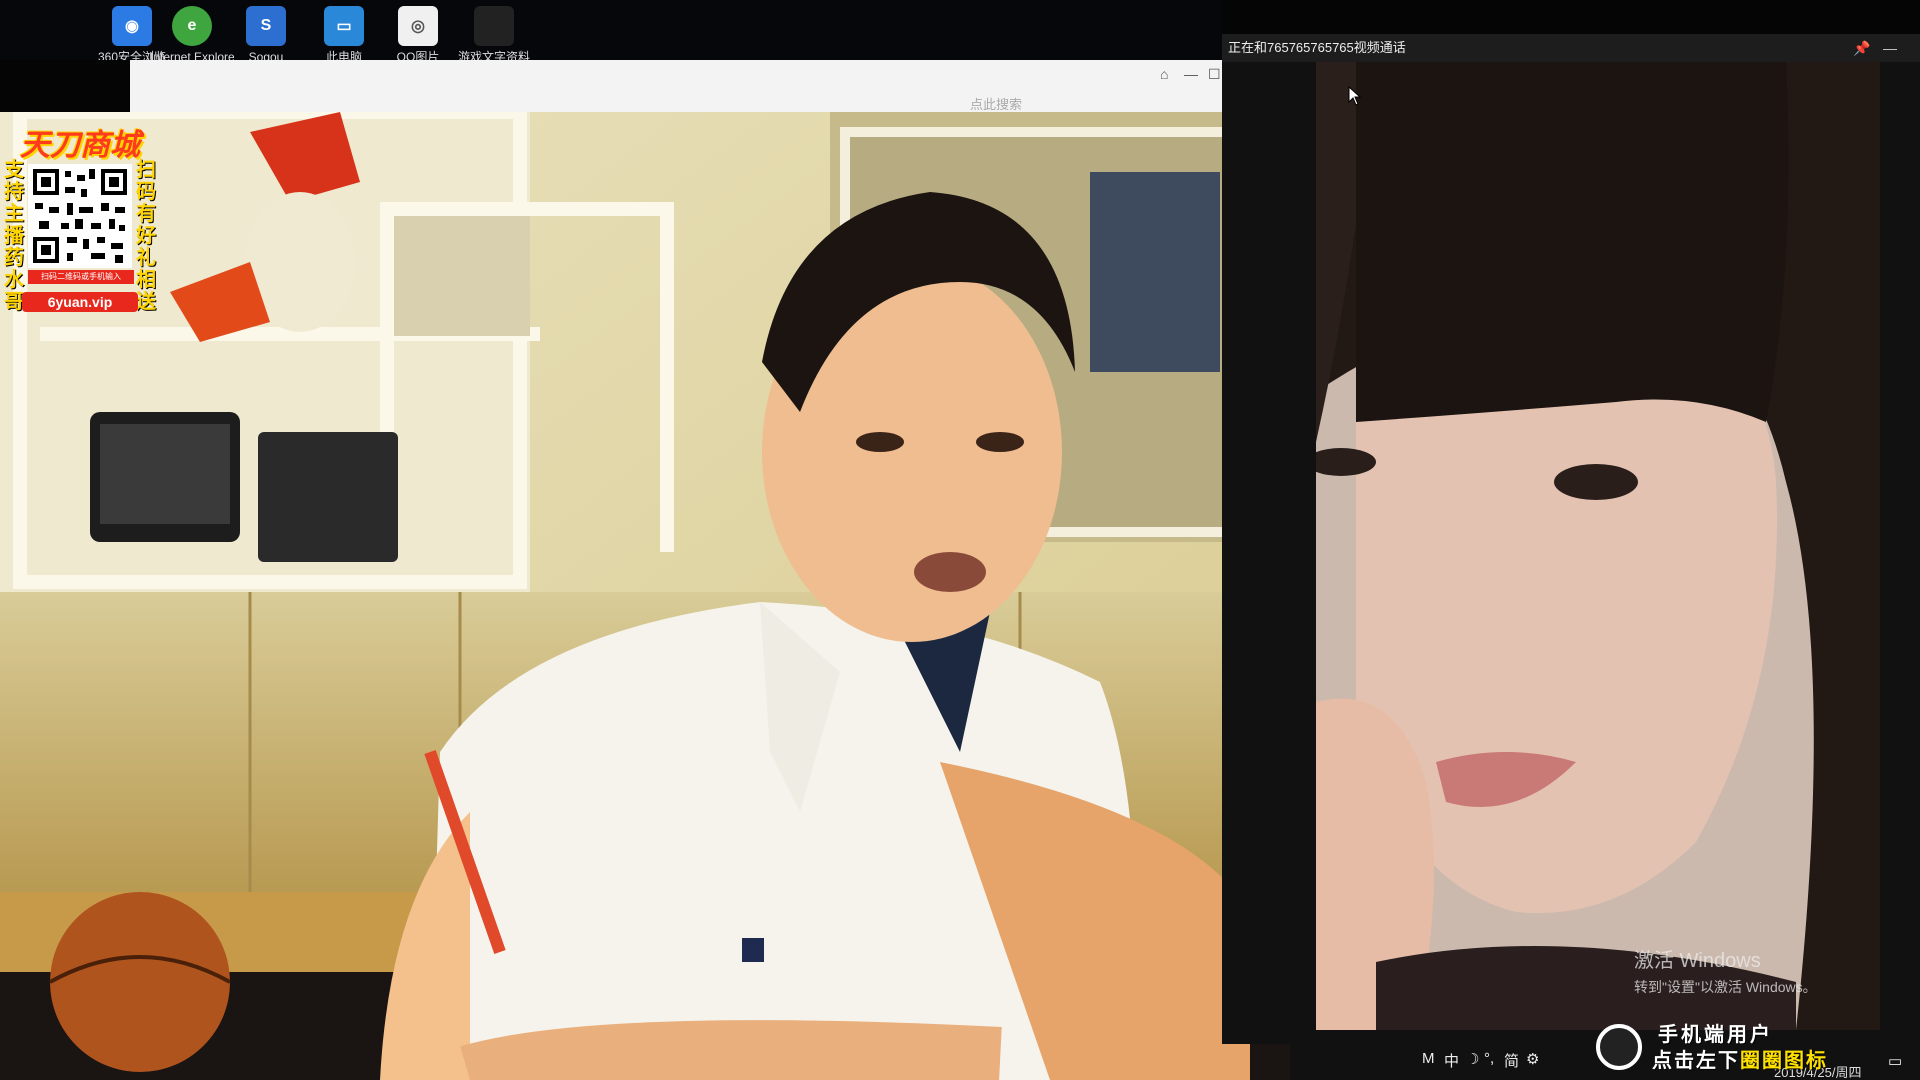 The height and width of the screenshot is (1080, 1920). Describe the element at coordinates (1715, 1034) in the screenshot. I see `mobile-promo-line1: 手机端用户` at that location.